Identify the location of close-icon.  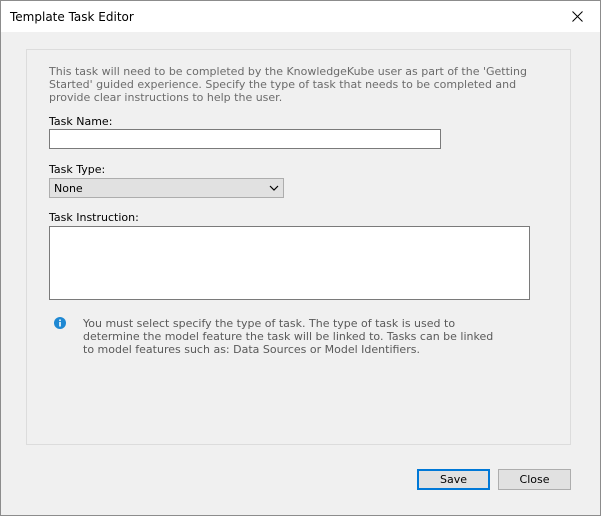
(577, 16).